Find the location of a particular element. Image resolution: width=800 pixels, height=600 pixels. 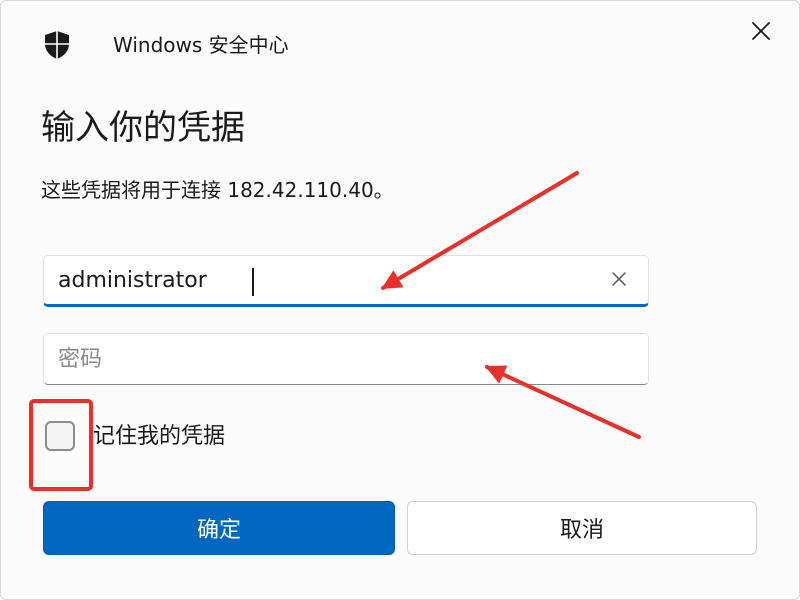

cancel-button: 取消 is located at coordinates (582, 528).